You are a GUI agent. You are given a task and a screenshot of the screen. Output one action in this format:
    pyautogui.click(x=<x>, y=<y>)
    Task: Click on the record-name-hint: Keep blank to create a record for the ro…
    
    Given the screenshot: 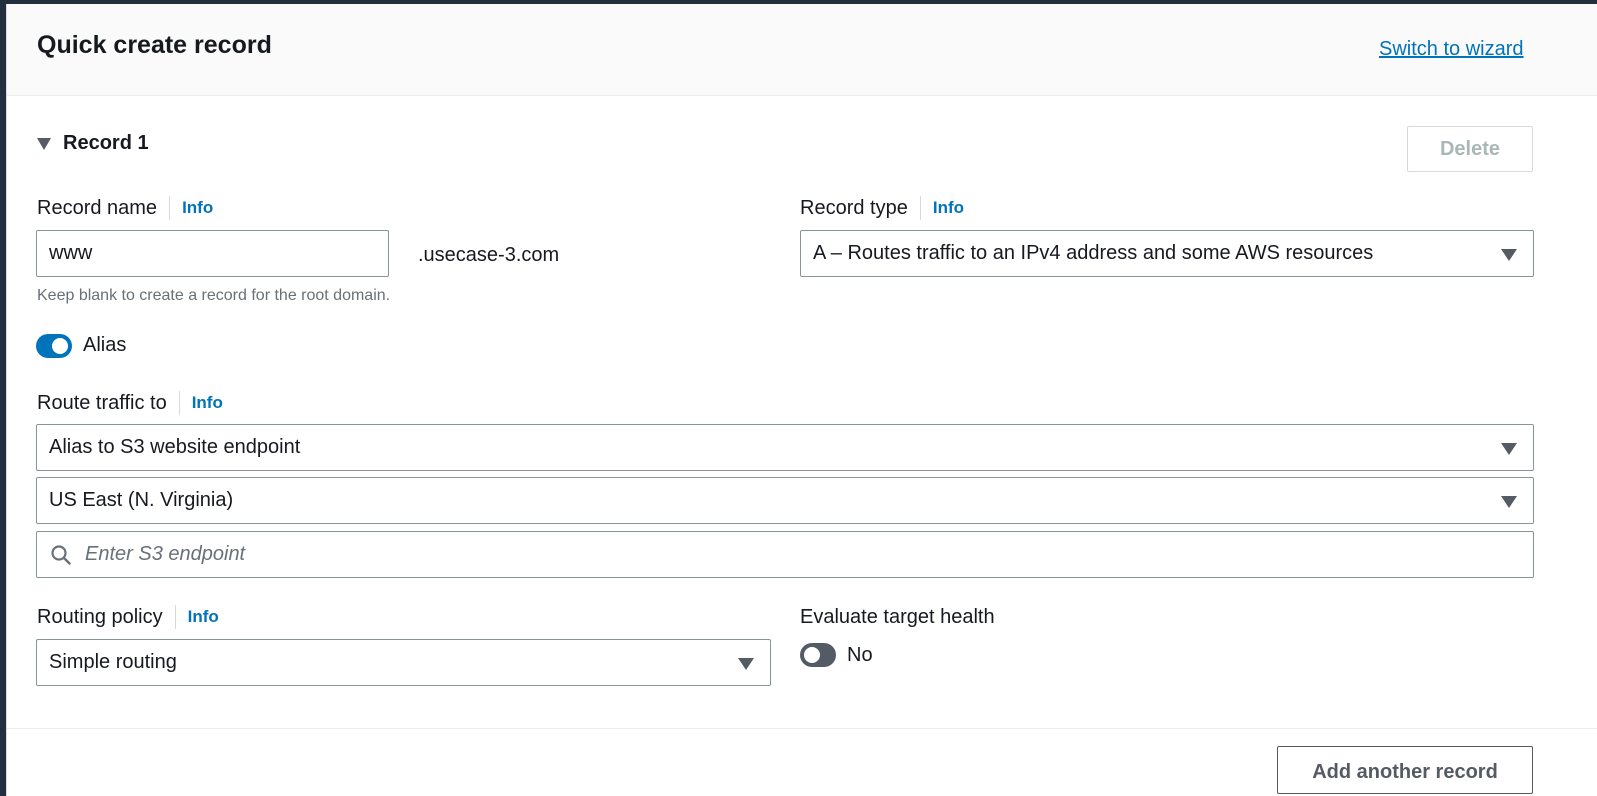 What is the action you would take?
    pyautogui.click(x=214, y=295)
    